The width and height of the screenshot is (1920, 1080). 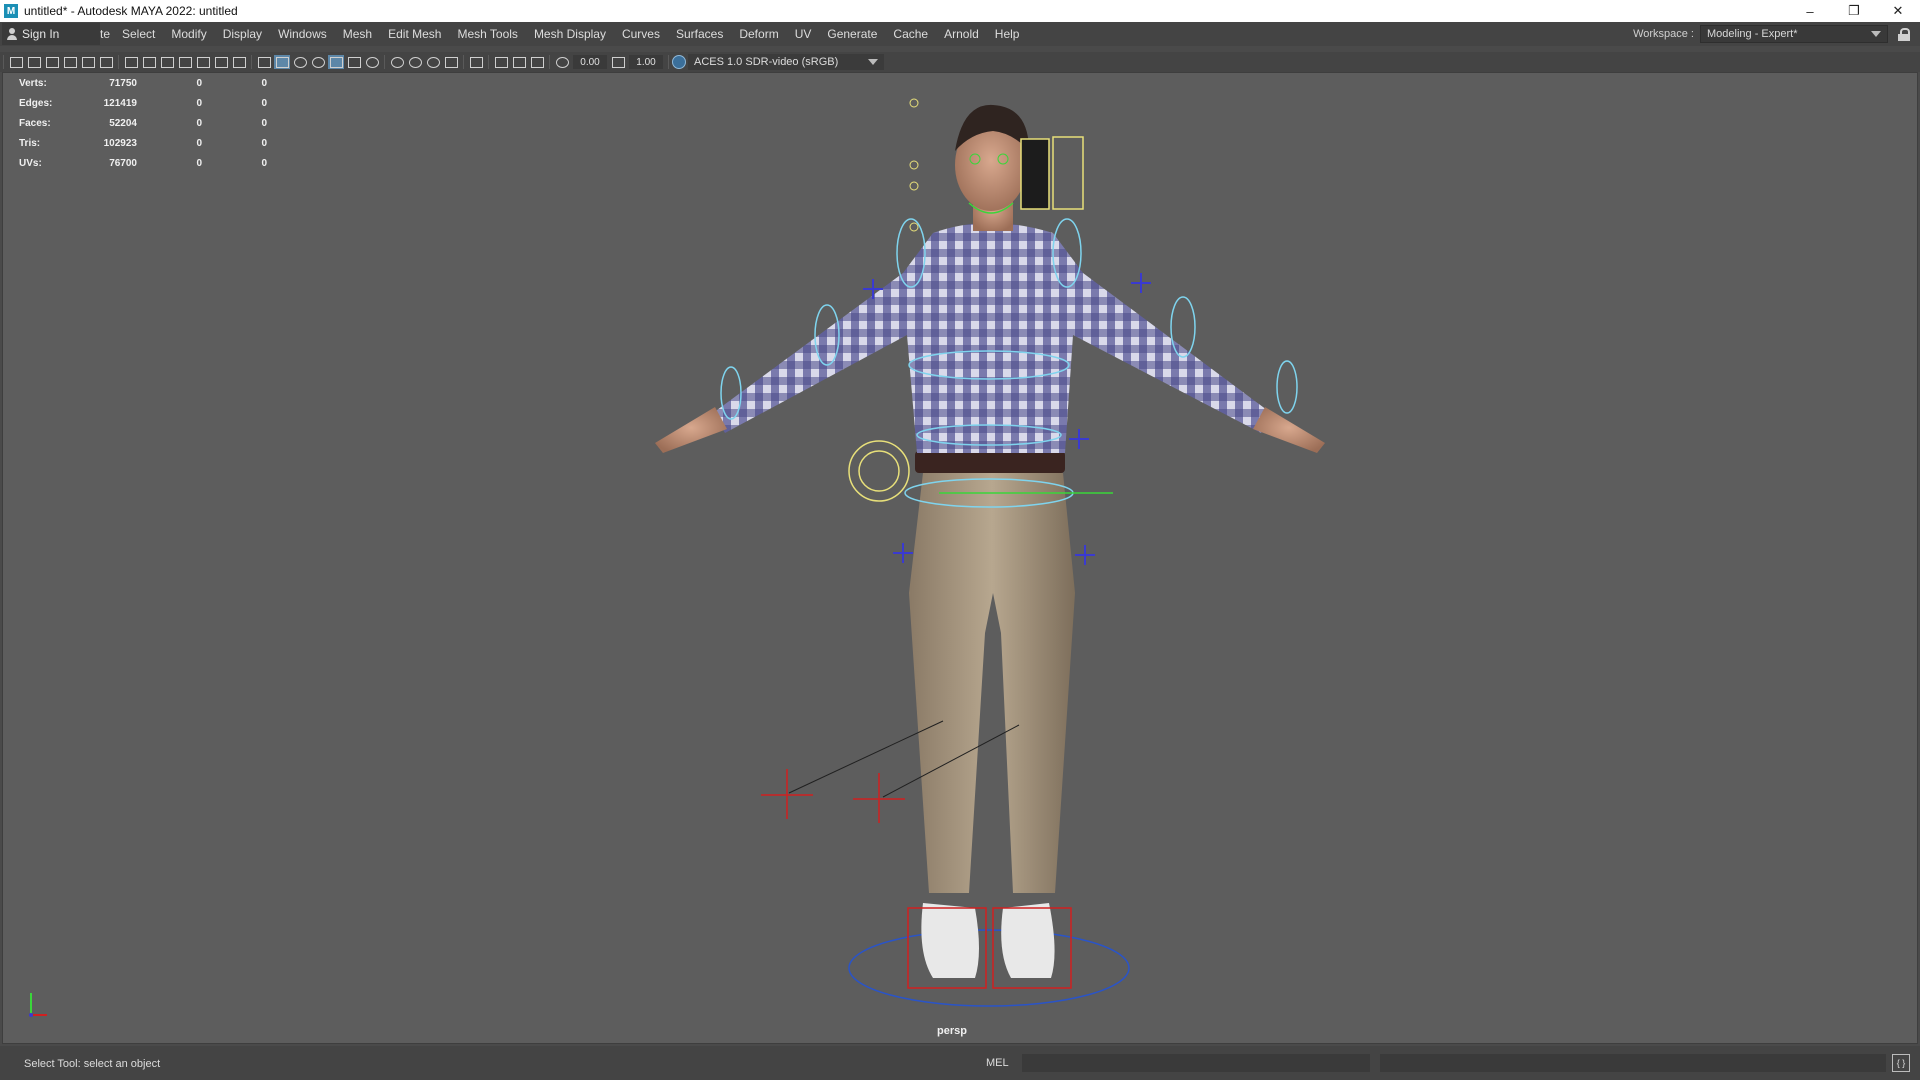 What do you see at coordinates (203, 62) in the screenshot?
I see `field-chart-icon` at bounding box center [203, 62].